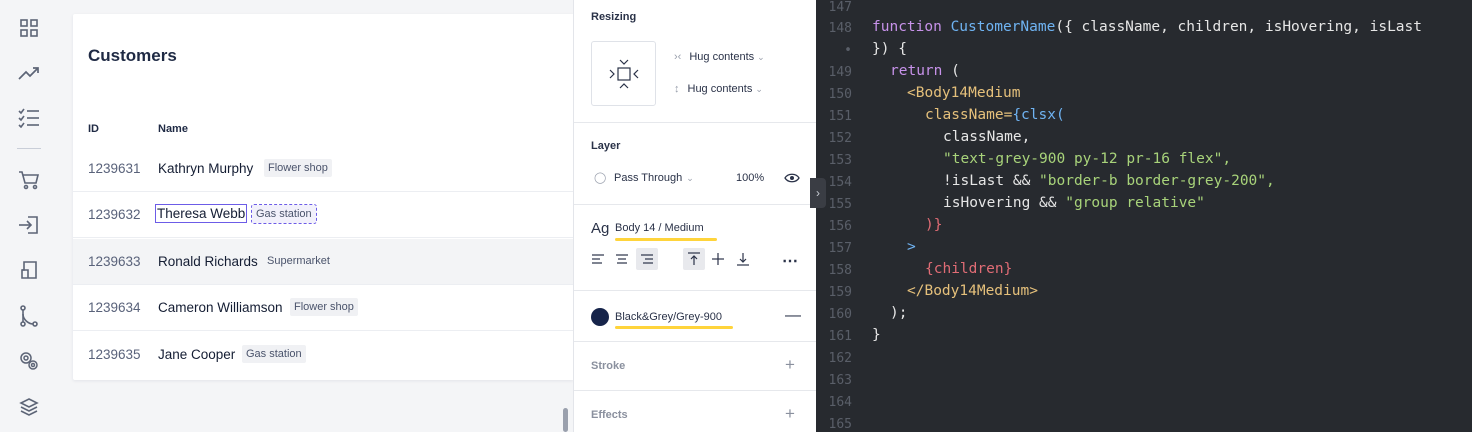 This screenshot has height=432, width=1472. I want to click on customer-id: 1239634, so click(114, 307).